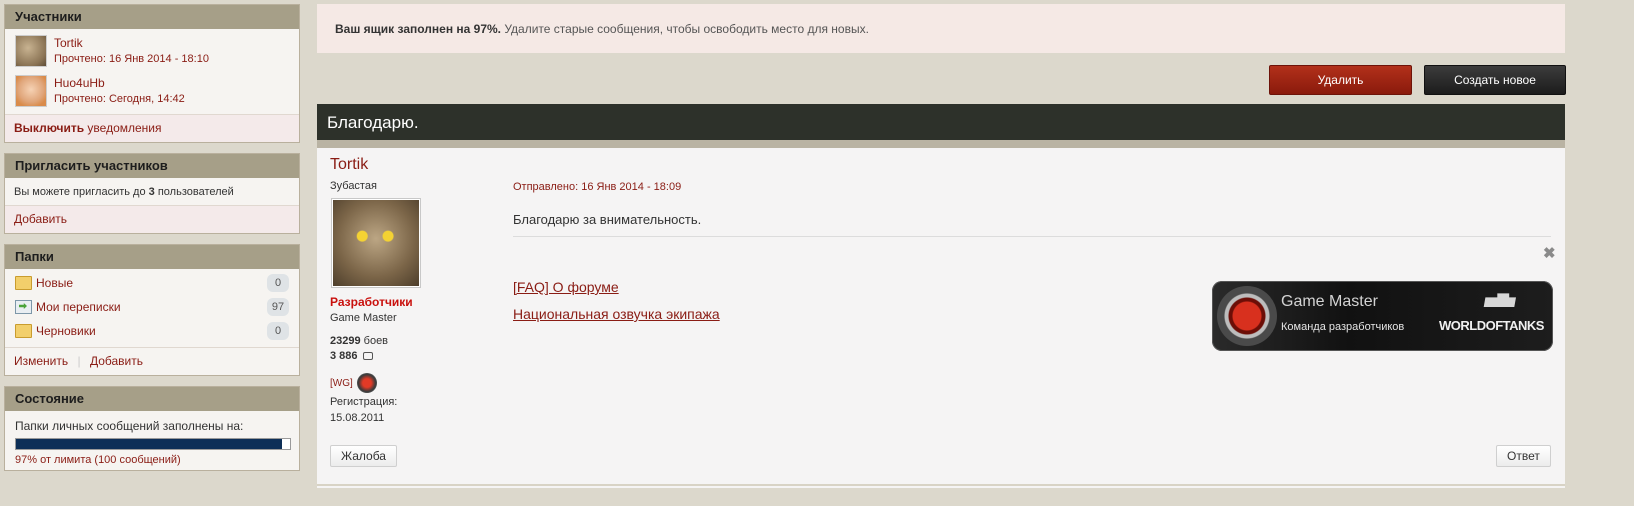 This screenshot has width=1634, height=506. Describe the element at coordinates (152, 257) in the screenshot. I see `folders-header: Папки` at that location.